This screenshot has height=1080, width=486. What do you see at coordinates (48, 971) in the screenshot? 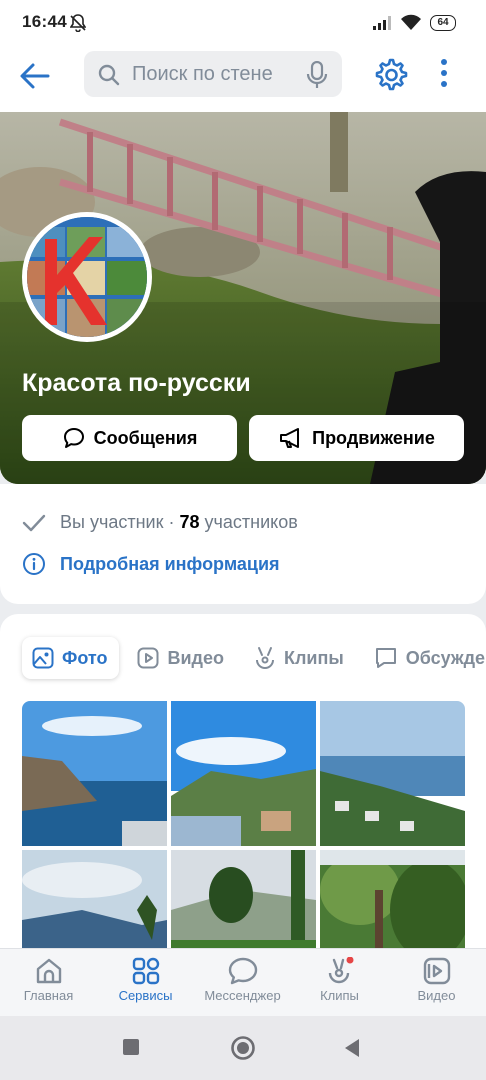
I see `home-icon` at bounding box center [48, 971].